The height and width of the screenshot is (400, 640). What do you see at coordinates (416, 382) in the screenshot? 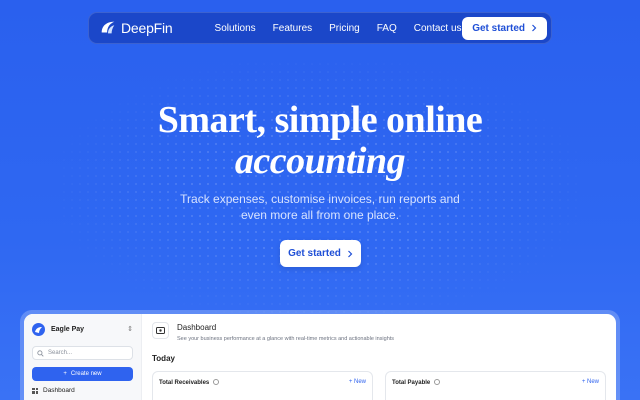
I see `card-title: Total Payable` at bounding box center [416, 382].